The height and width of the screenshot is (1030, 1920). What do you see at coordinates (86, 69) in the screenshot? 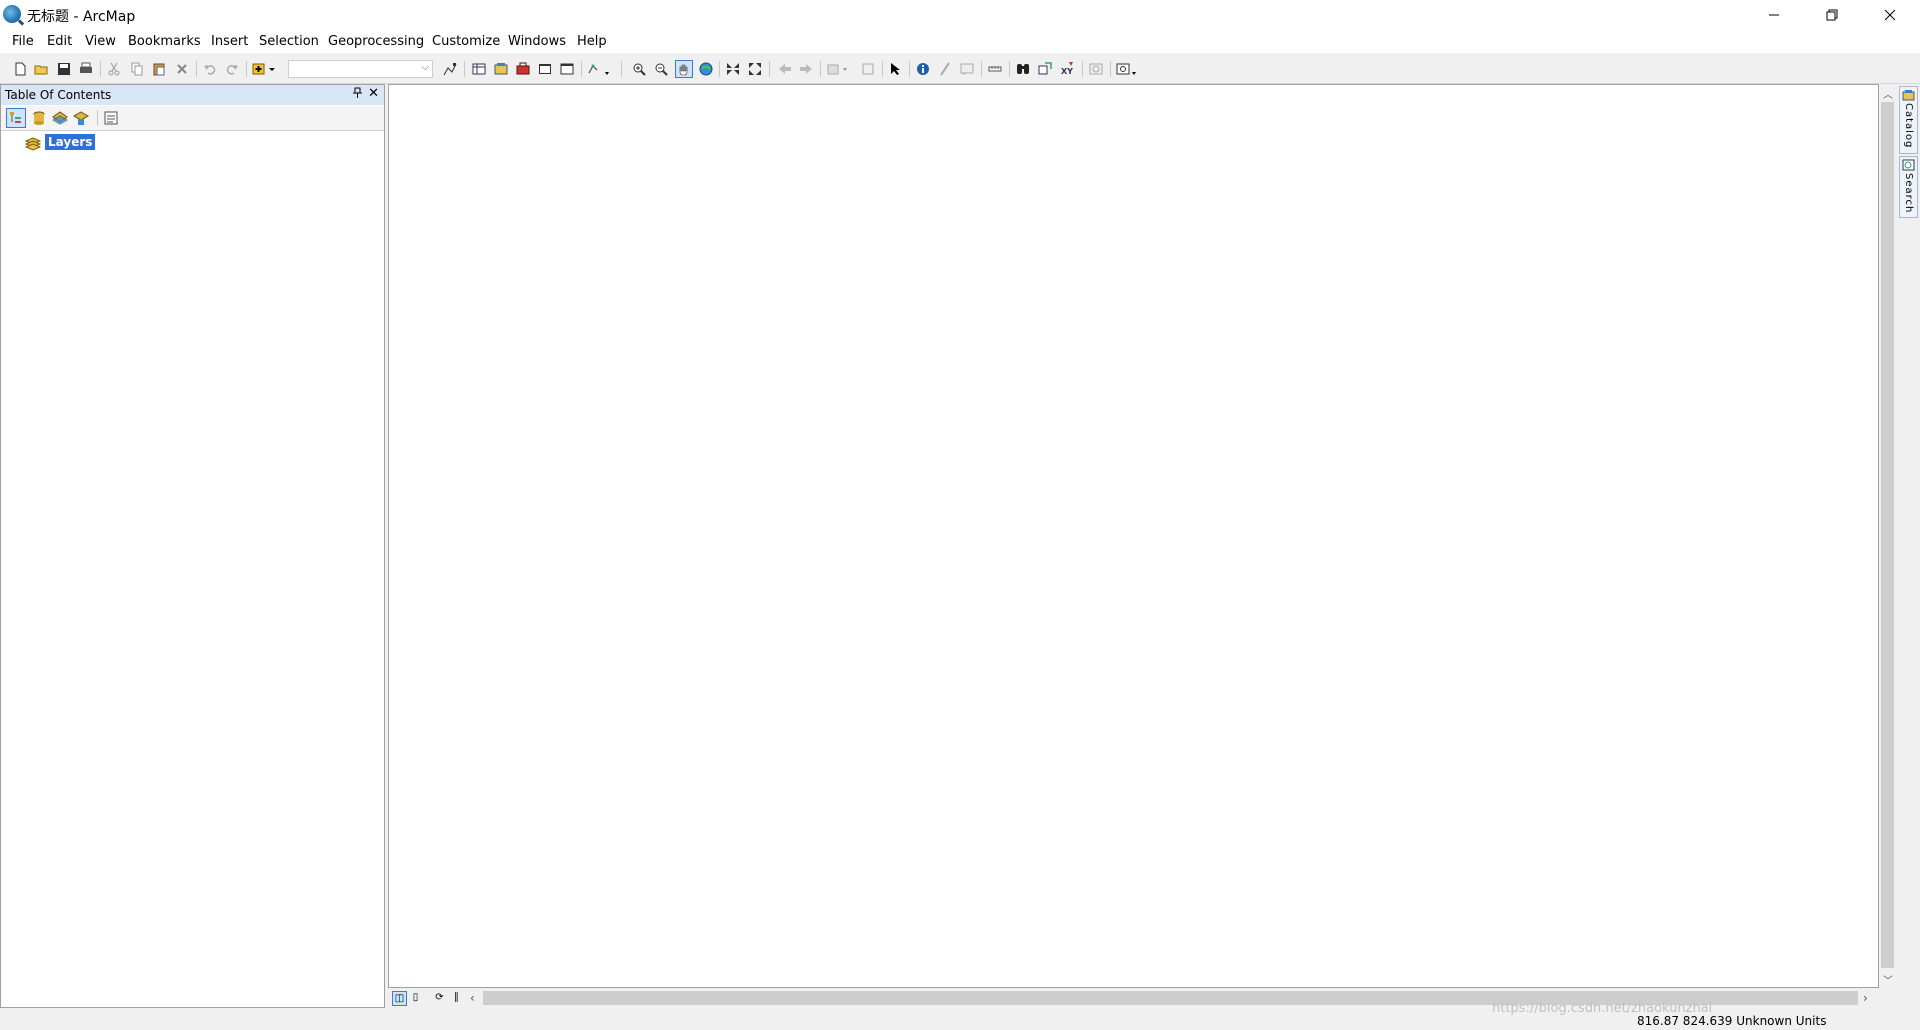
I see `print-icon` at bounding box center [86, 69].